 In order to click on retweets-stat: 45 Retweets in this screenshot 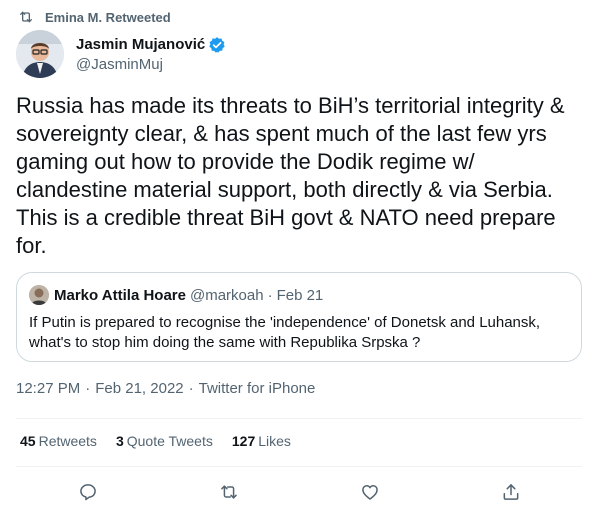, I will do `click(58, 441)`.